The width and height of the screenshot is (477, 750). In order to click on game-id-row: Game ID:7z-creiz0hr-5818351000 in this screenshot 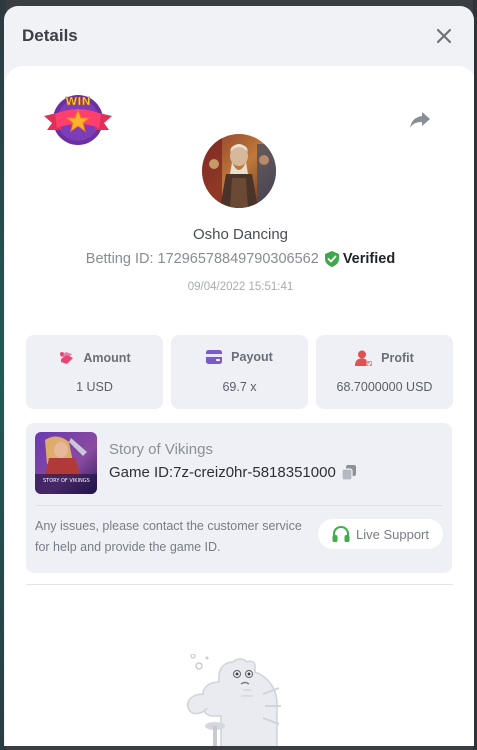, I will do `click(232, 472)`.